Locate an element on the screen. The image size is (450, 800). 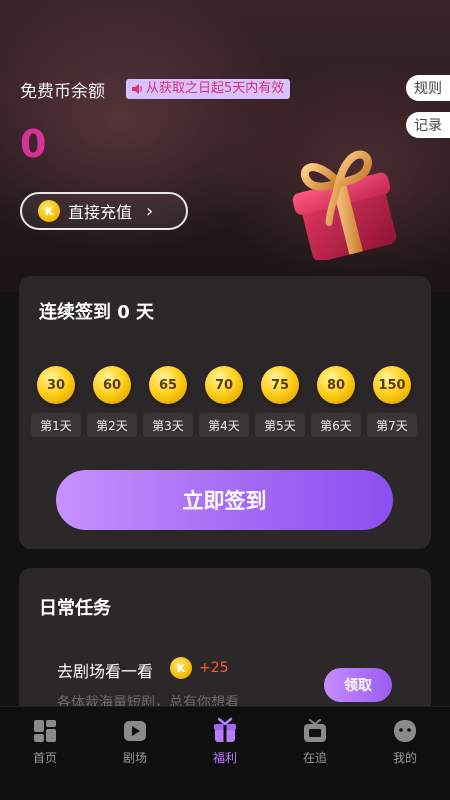
validity-badge: 从获取之日起5天内有效 is located at coordinates (208, 89).